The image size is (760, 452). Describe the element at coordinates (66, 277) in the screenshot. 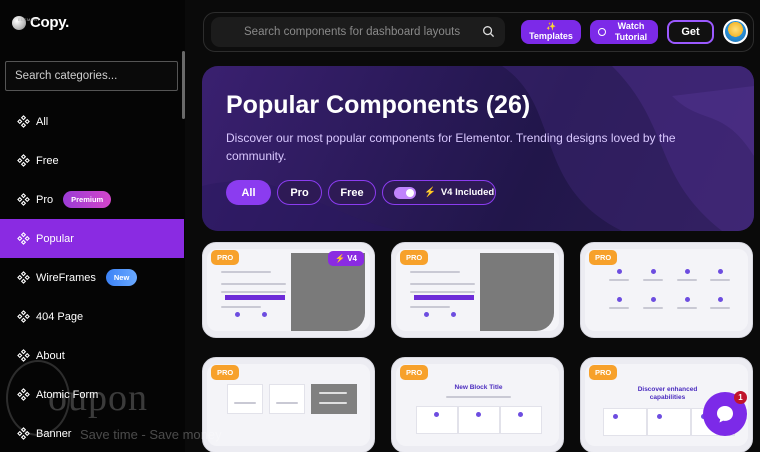

I see `sidebar-item-label: WireFrames` at that location.